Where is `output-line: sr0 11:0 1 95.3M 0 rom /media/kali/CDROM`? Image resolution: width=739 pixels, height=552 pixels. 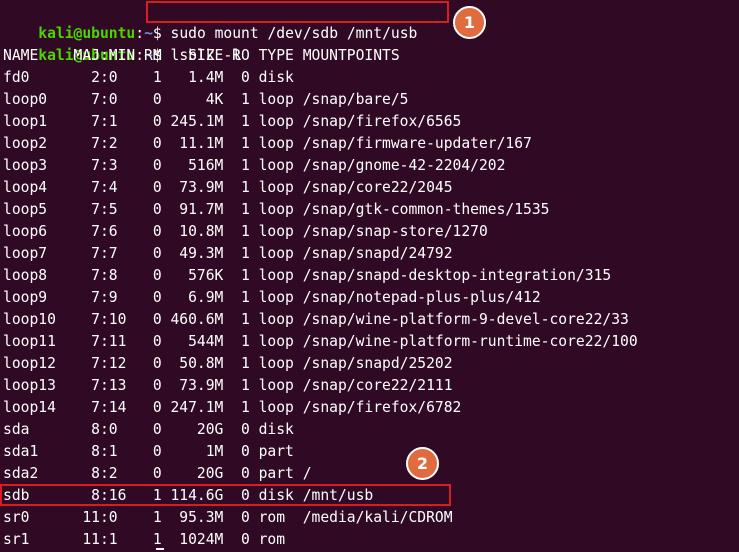 output-line: sr0 11:0 1 95.3M 0 rom /media/kali/CDROM is located at coordinates (228, 517).